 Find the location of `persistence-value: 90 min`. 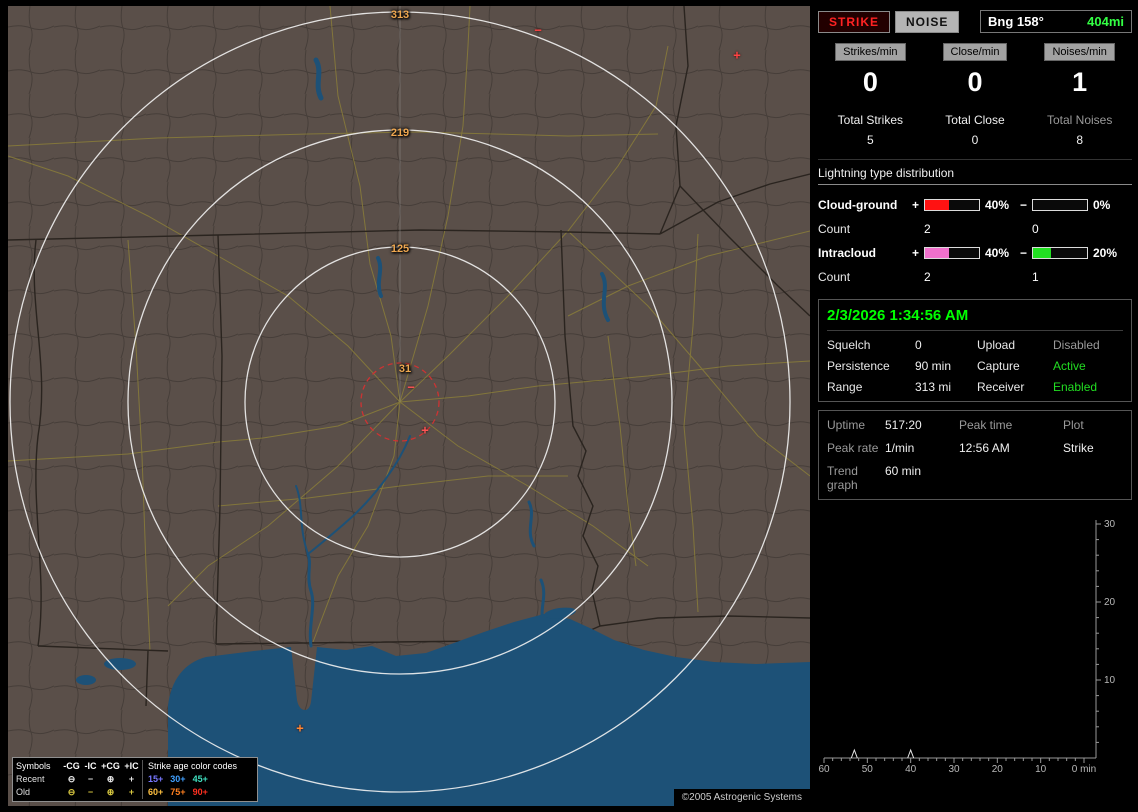

persistence-value: 90 min is located at coordinates (933, 366).